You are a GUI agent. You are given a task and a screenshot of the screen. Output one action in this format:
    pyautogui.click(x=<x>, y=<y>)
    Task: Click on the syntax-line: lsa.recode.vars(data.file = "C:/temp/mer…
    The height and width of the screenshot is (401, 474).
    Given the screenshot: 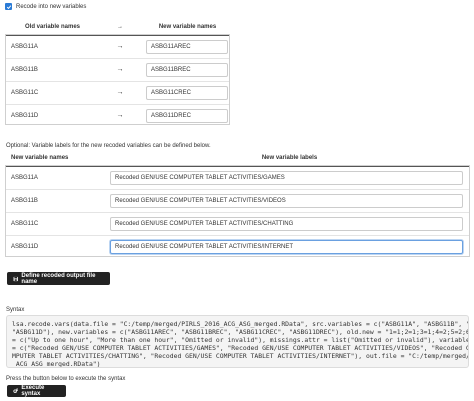 What is the action you would take?
    pyautogui.click(x=240, y=324)
    